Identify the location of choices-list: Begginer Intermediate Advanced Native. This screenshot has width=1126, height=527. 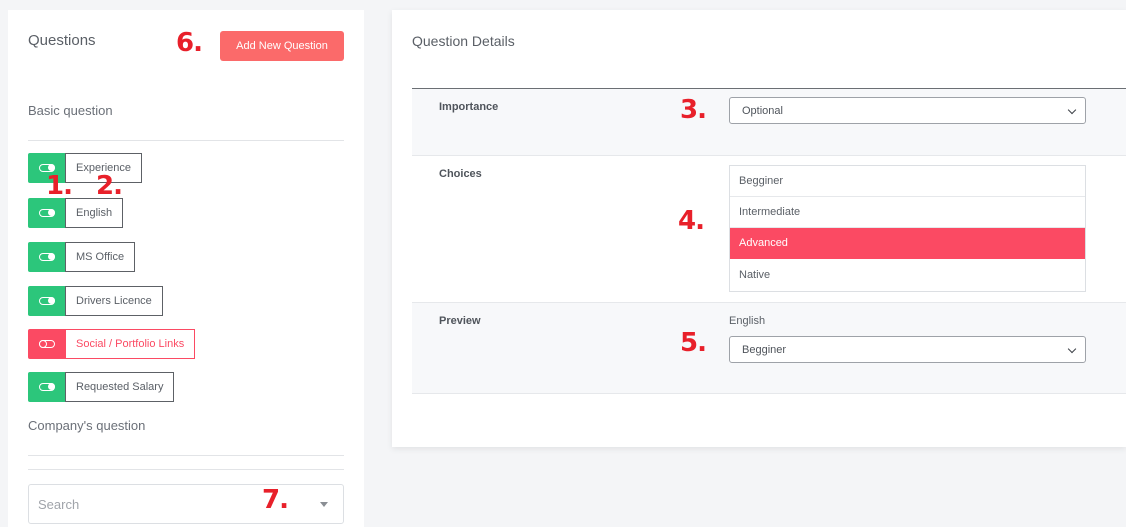
(907, 228).